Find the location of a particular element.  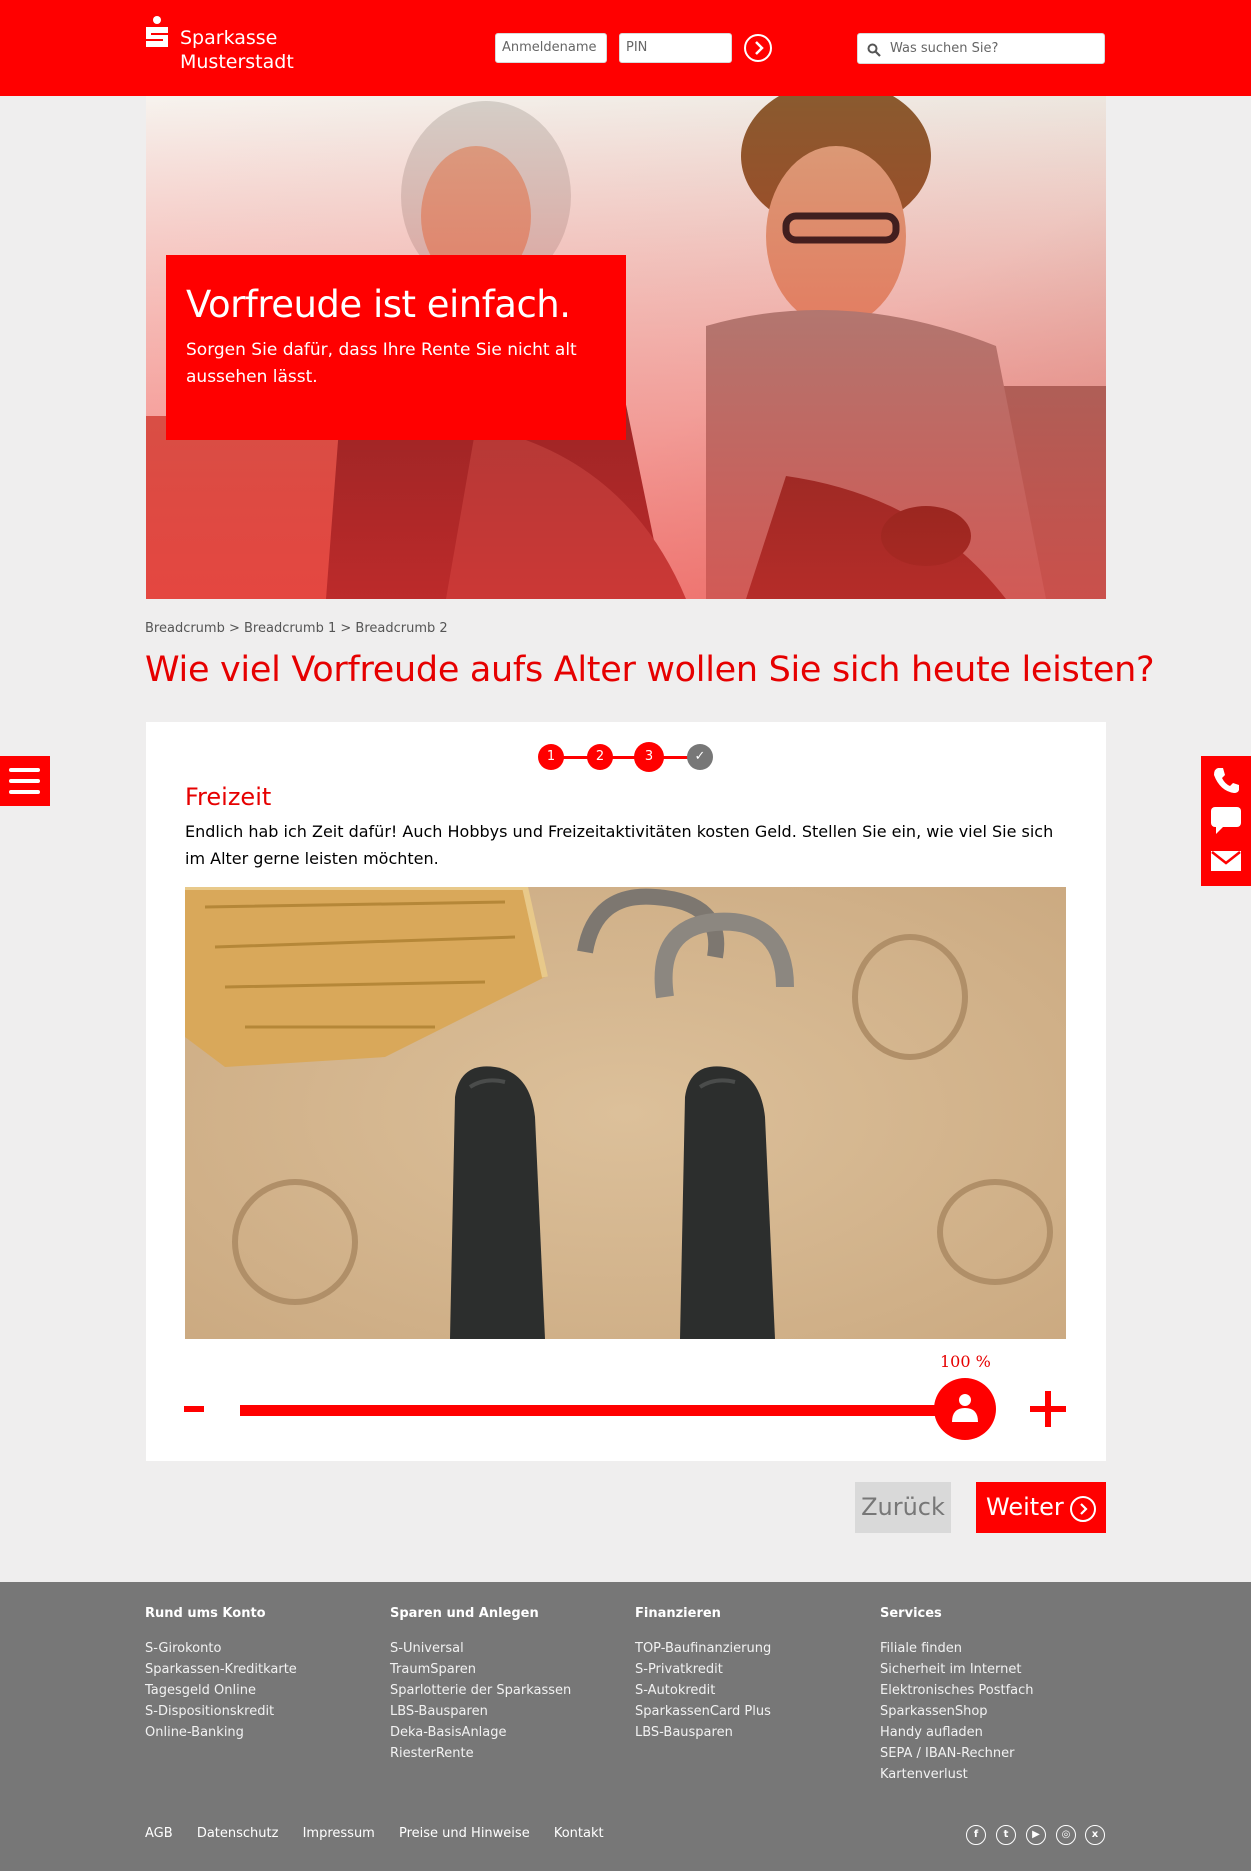

search-input: Was suchen Sie? is located at coordinates (981, 48).